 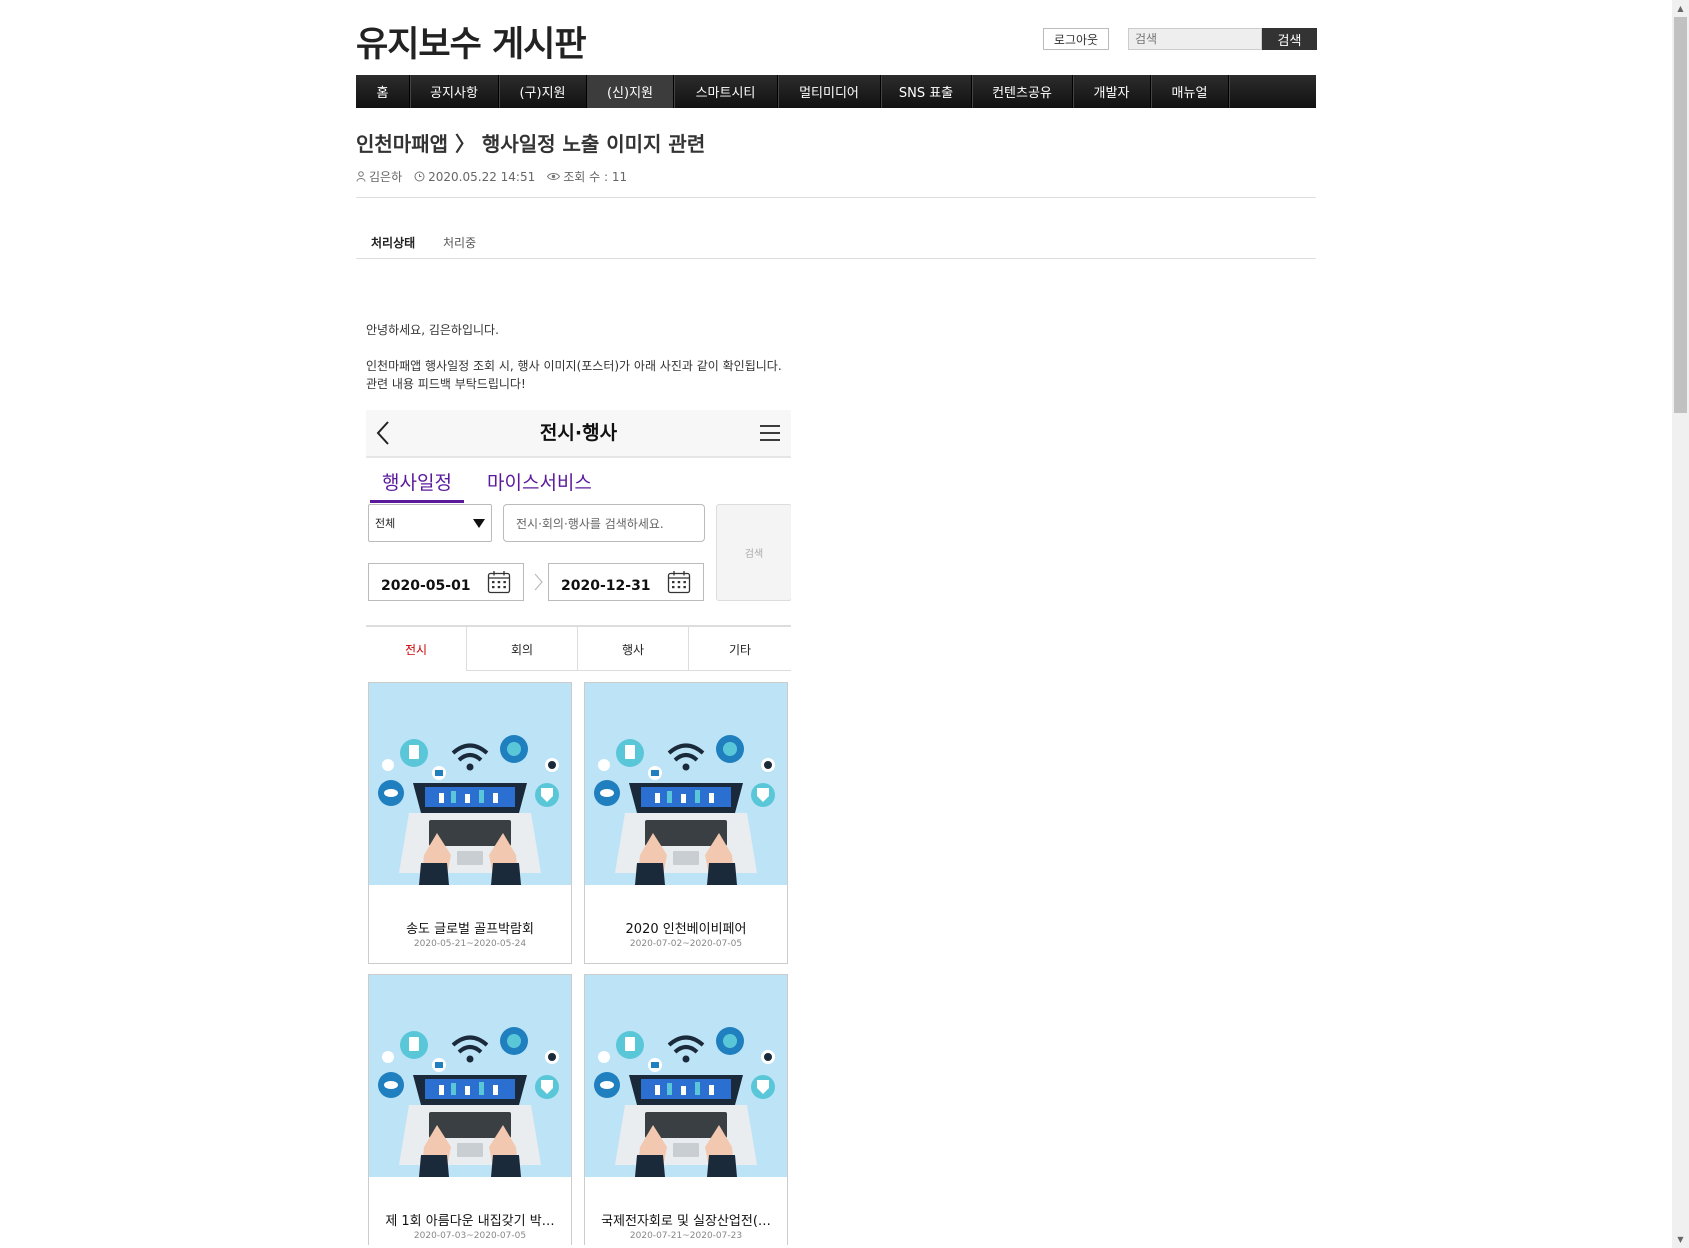 What do you see at coordinates (686, 944) in the screenshot?
I see `event-date: 2020-07-02~2020-07-05` at bounding box center [686, 944].